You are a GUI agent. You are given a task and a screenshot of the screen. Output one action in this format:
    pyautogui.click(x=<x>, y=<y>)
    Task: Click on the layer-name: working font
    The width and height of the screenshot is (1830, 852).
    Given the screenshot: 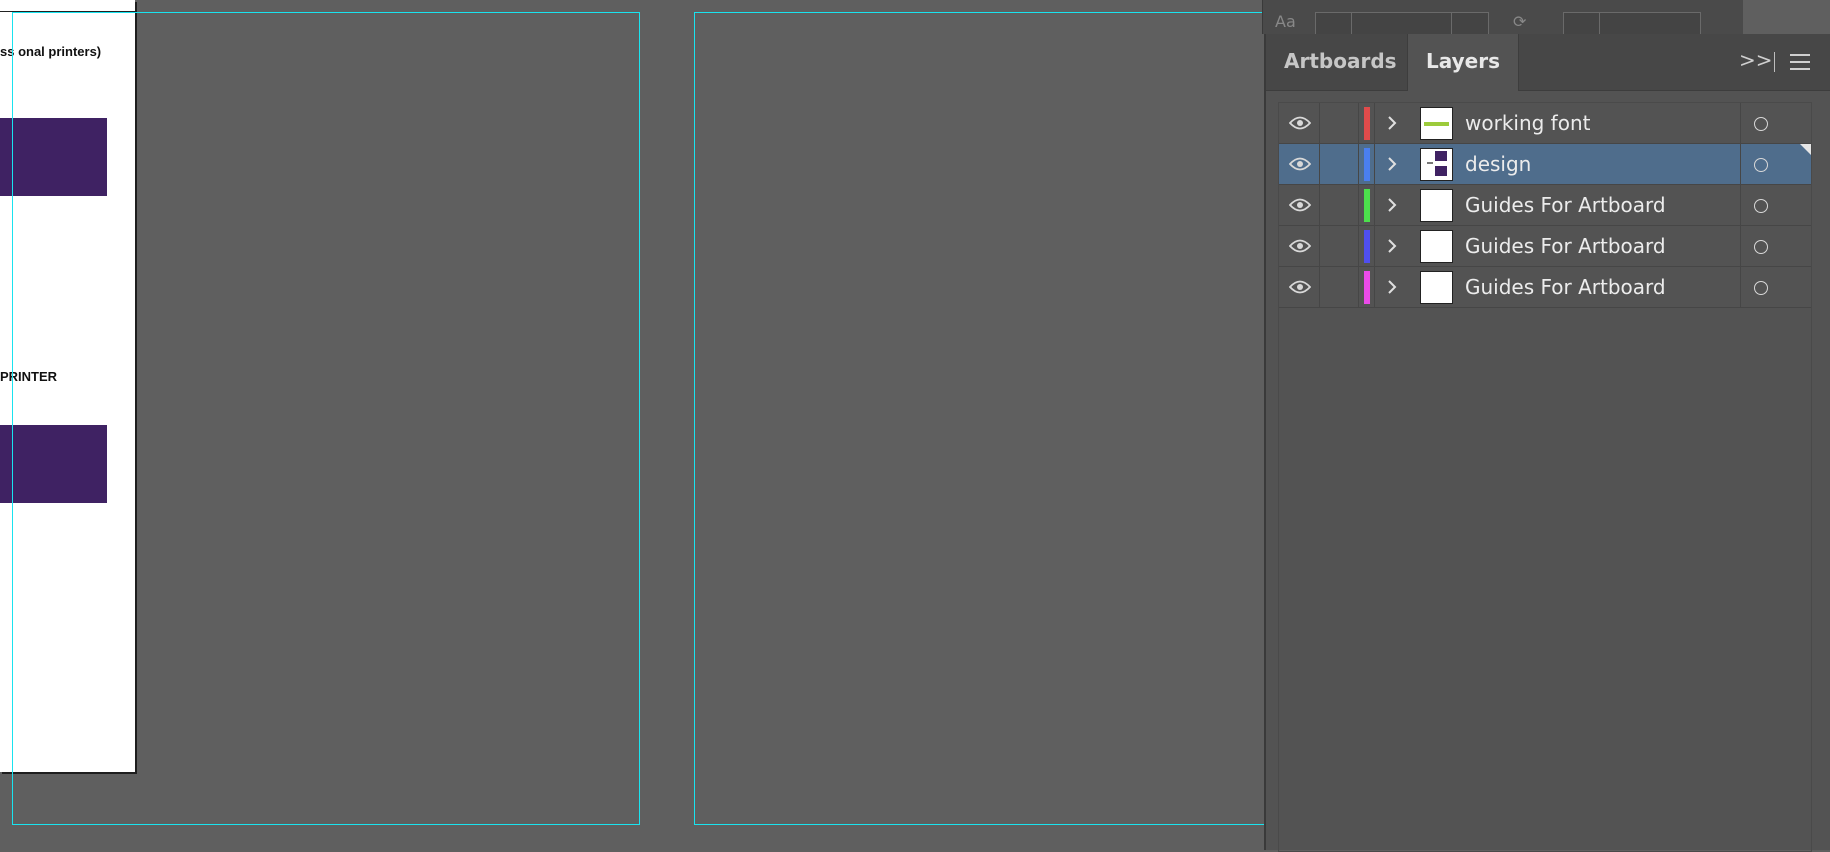 What is the action you would take?
    pyautogui.click(x=1527, y=123)
    